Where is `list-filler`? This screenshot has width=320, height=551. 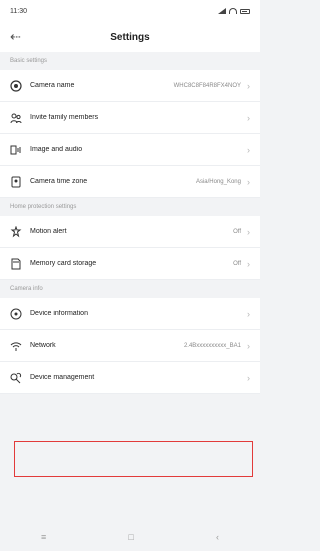 list-filler is located at coordinates (130, 427).